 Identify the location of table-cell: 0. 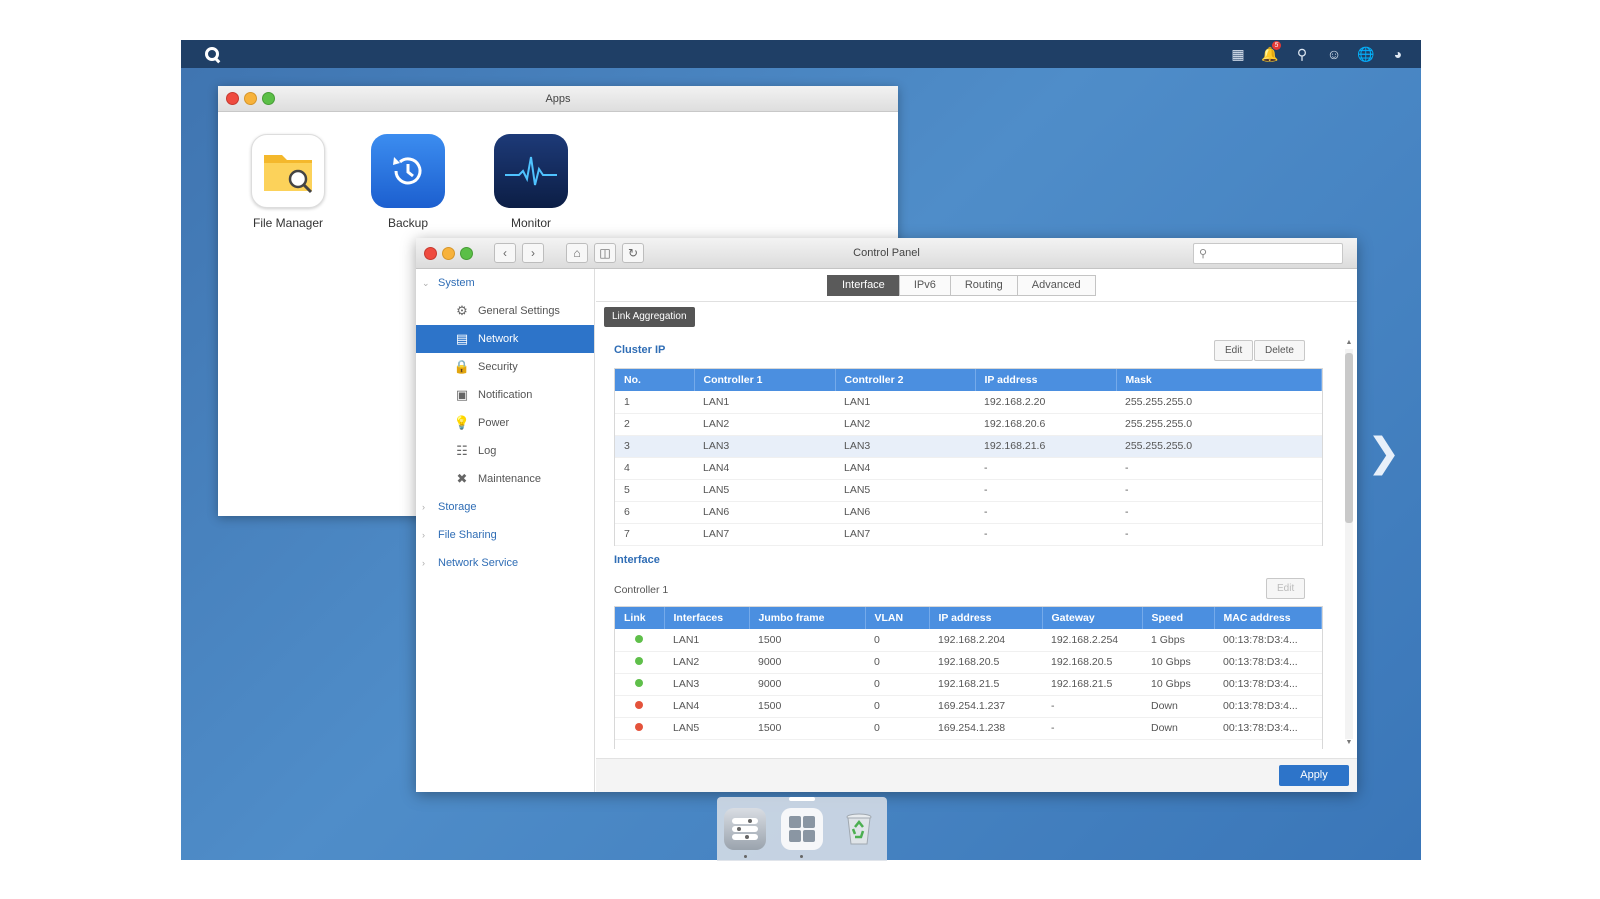
(897, 684).